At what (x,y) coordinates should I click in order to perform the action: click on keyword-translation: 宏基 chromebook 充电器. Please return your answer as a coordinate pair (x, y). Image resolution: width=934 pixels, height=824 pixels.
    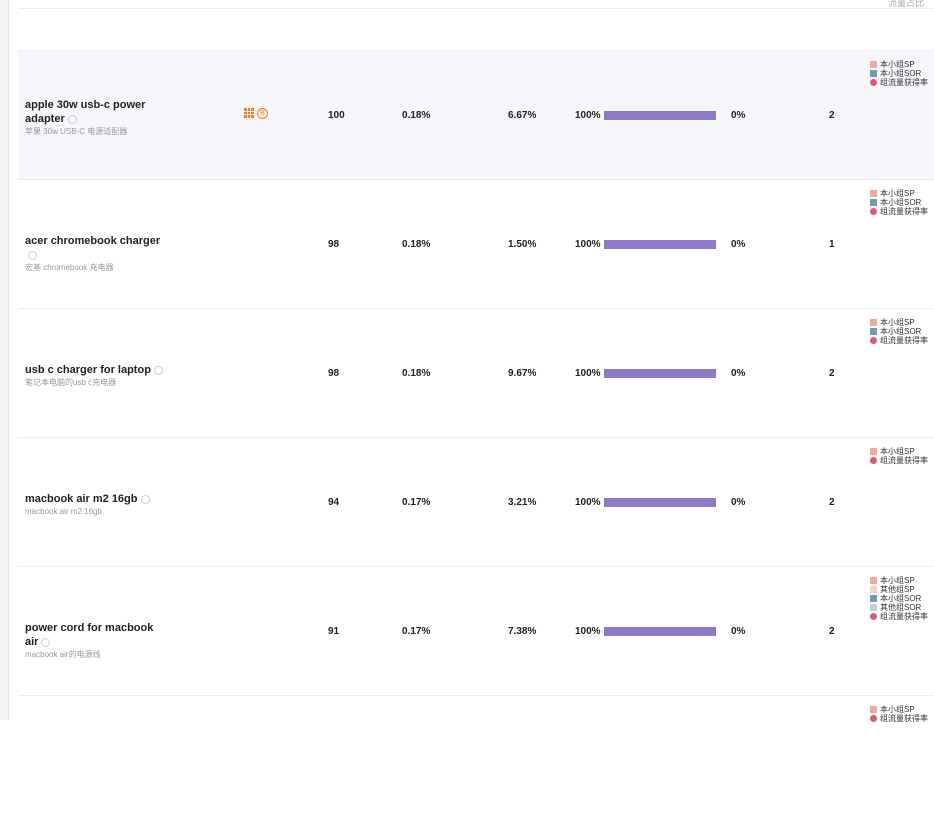
    Looking at the image, I should click on (69, 267).